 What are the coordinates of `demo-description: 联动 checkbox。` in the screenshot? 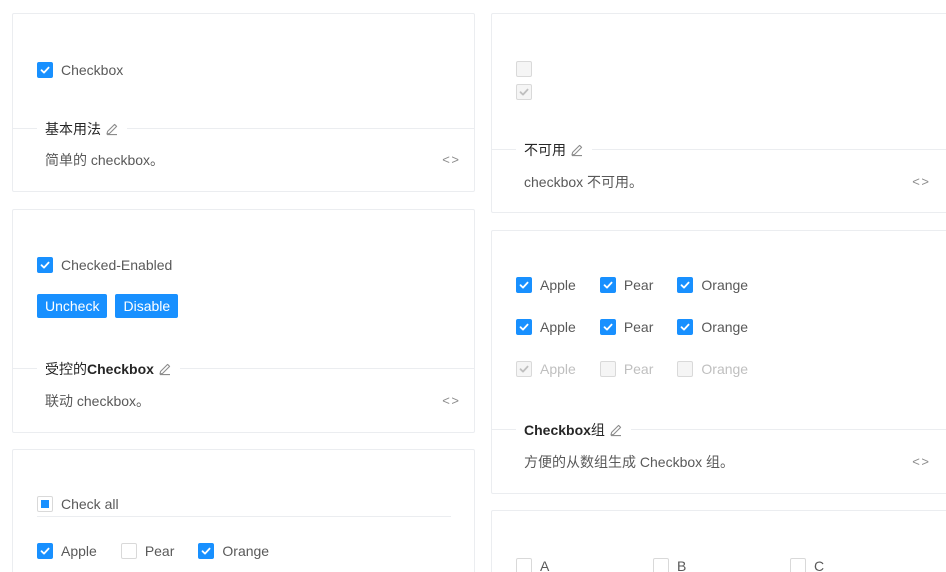 It's located at (98, 401).